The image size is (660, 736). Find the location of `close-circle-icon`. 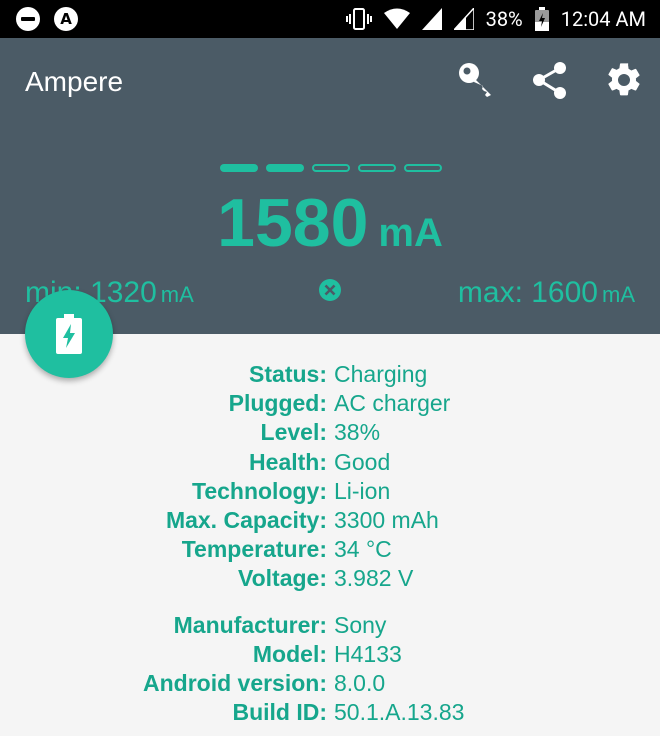

close-circle-icon is located at coordinates (330, 290).